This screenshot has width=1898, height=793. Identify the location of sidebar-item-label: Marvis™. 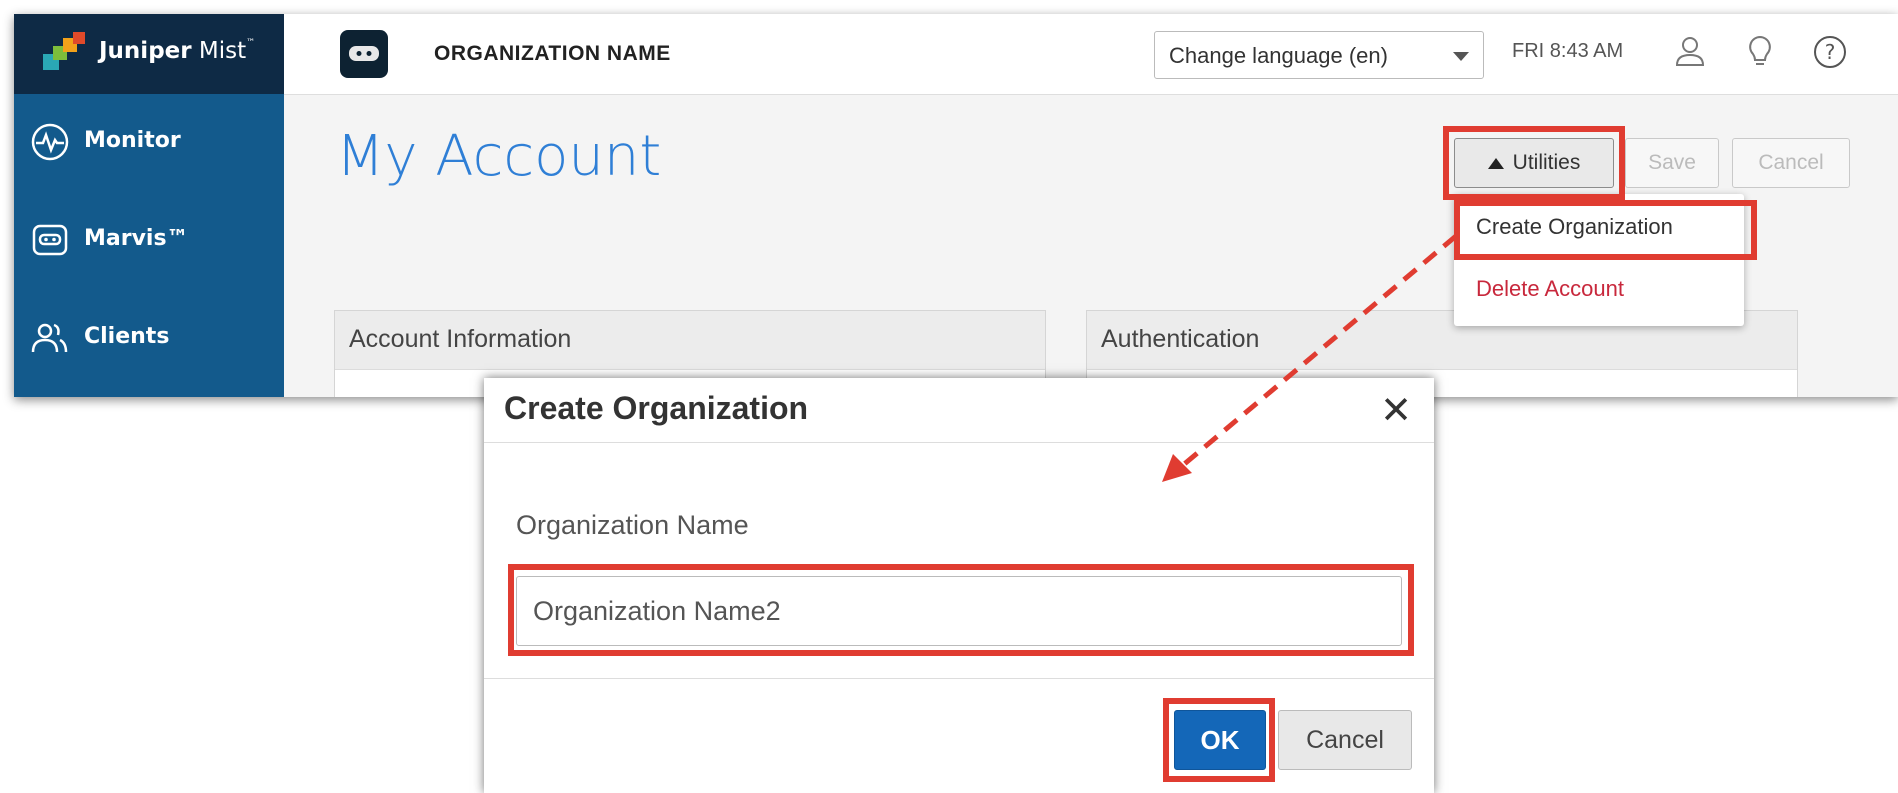
(136, 238).